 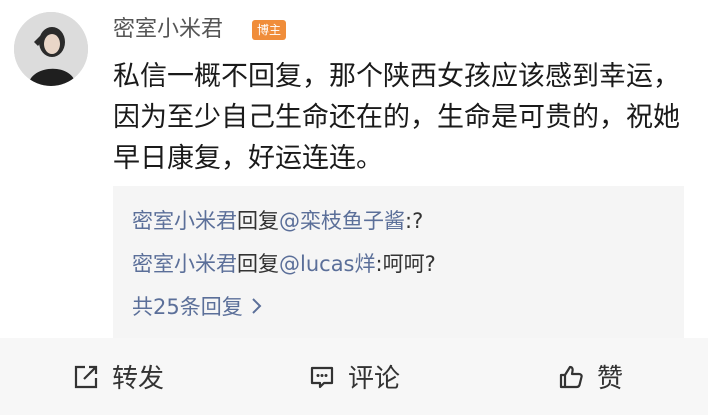 What do you see at coordinates (269, 30) in the screenshot?
I see `author-badge: 博主` at bounding box center [269, 30].